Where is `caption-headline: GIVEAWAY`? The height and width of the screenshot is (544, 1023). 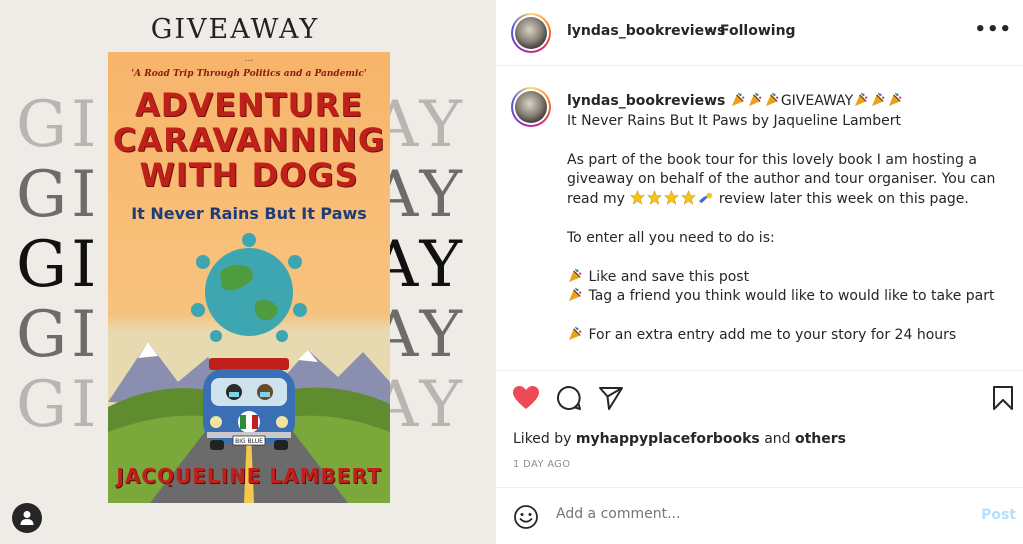
caption-headline: GIVEAWAY is located at coordinates (817, 101).